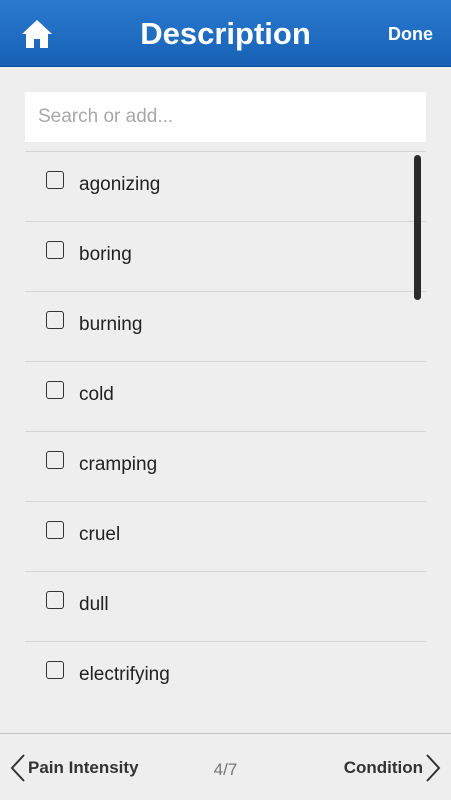 The width and height of the screenshot is (451, 800). I want to click on page-title: Description, so click(225, 33).